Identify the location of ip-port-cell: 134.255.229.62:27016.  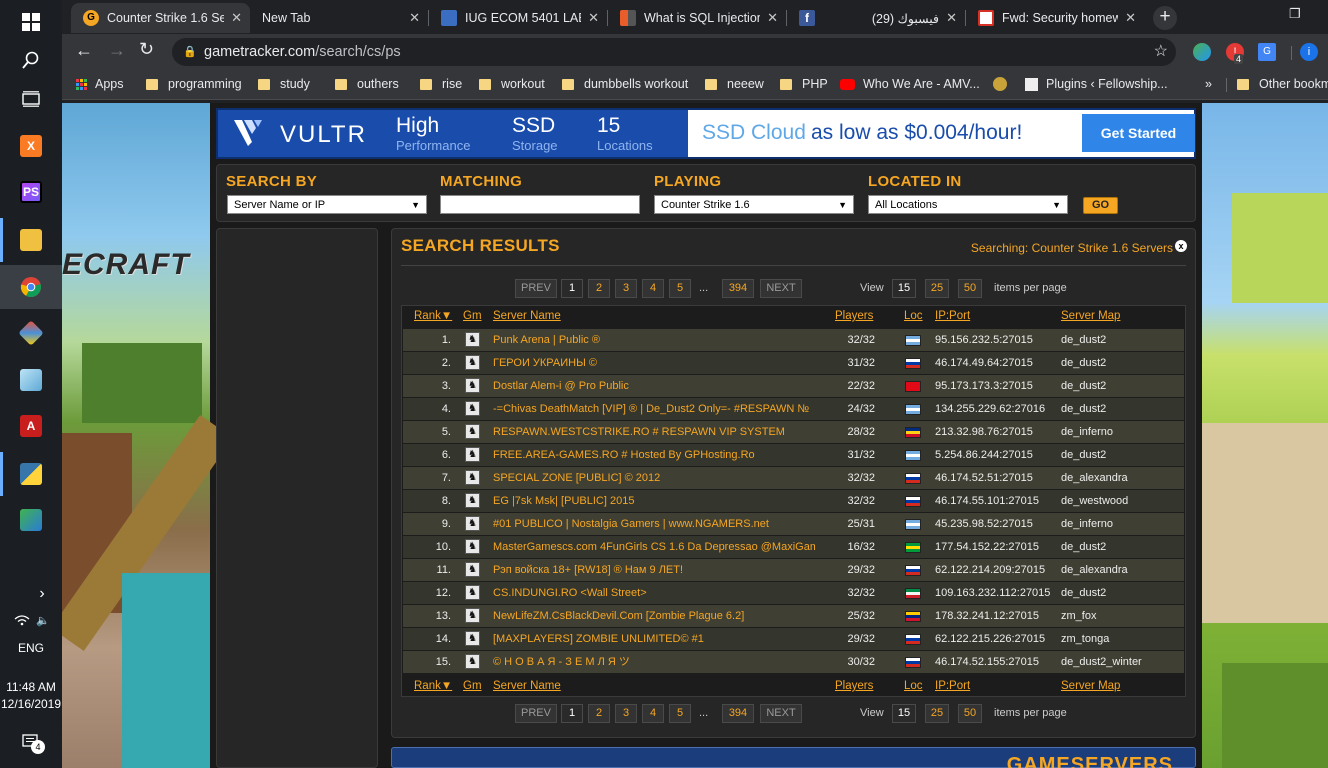
(990, 409).